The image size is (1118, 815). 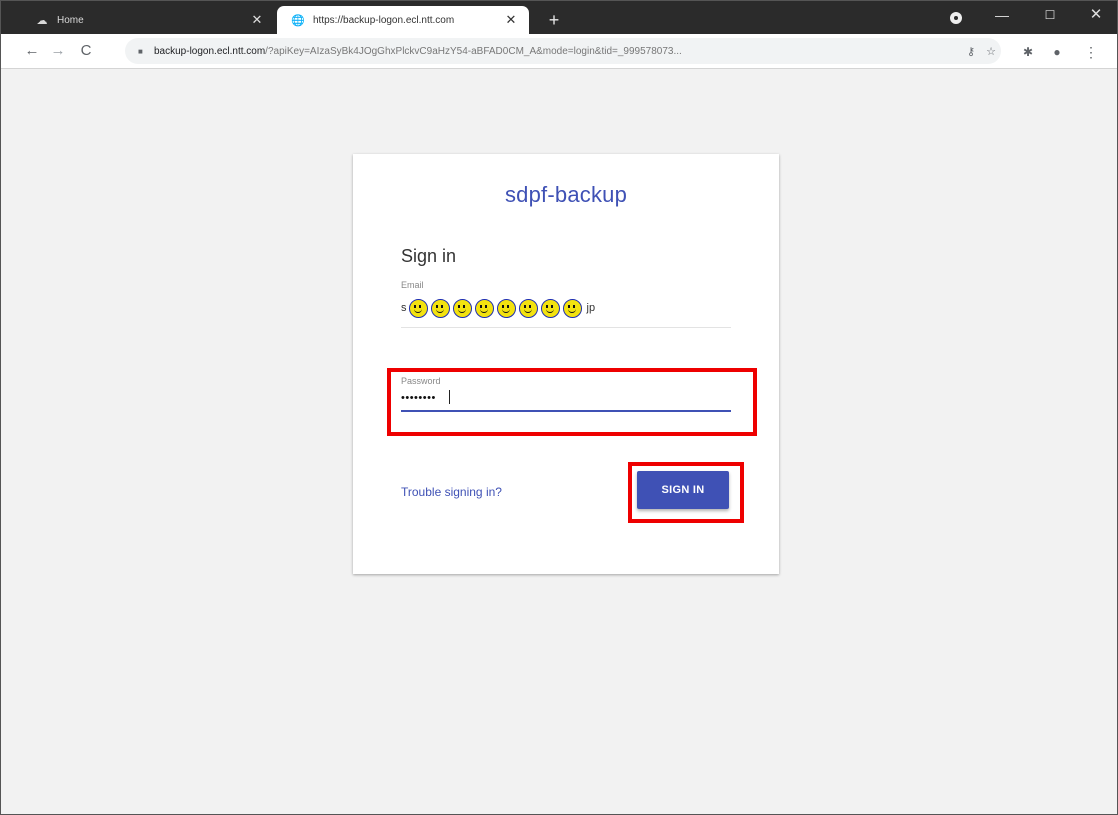 What do you see at coordinates (572, 402) in the screenshot?
I see `password-highlight-box` at bounding box center [572, 402].